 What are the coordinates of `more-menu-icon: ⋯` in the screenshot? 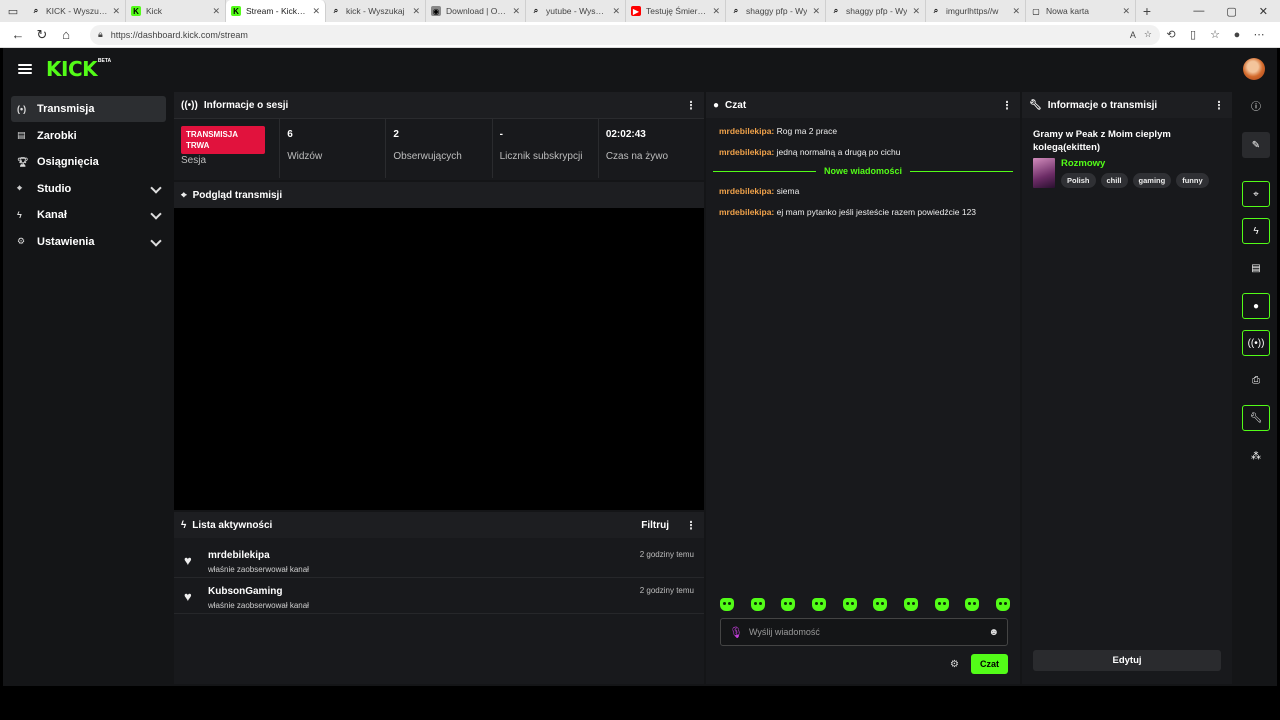 It's located at (1259, 34).